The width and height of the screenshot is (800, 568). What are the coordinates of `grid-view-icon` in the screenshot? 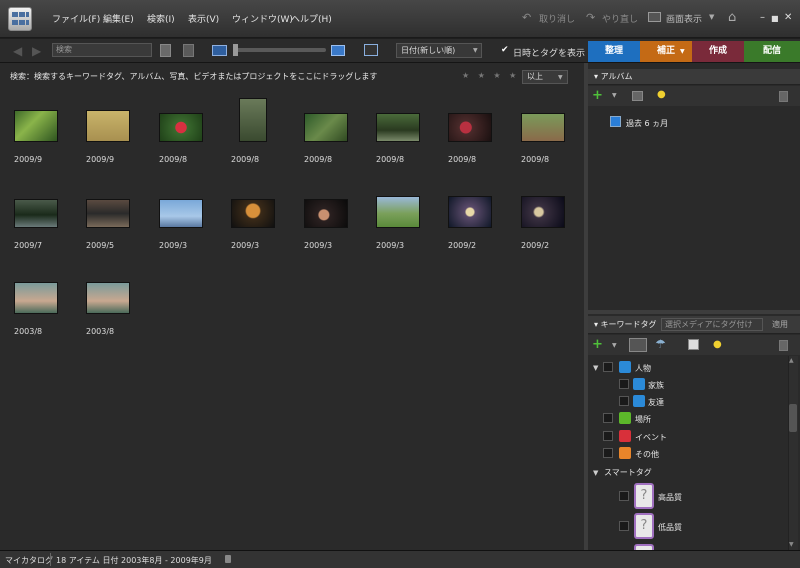 It's located at (219, 50).